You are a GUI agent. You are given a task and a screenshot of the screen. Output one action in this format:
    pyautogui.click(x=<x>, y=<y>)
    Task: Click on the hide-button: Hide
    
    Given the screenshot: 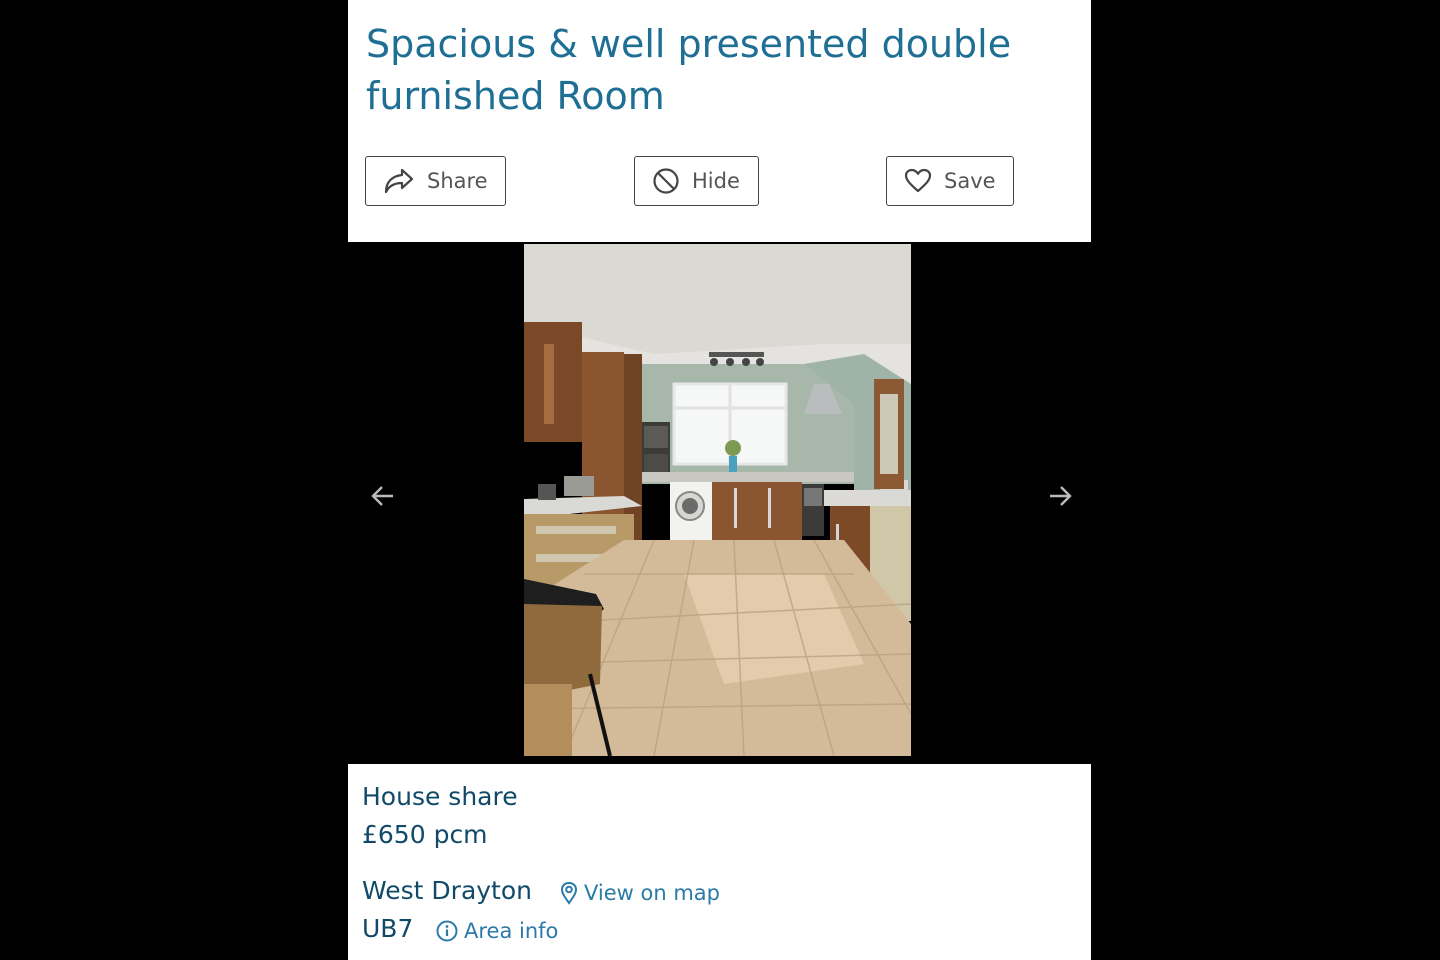 What is the action you would take?
    pyautogui.click(x=696, y=181)
    